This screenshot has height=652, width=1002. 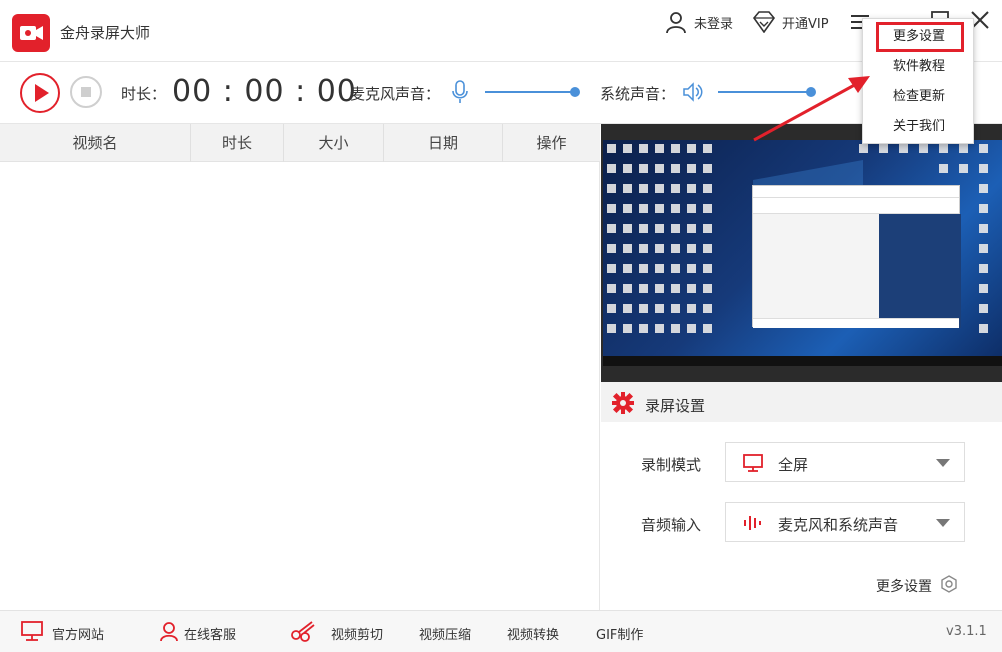 What do you see at coordinates (501, 631) in the screenshot?
I see `footer-bar` at bounding box center [501, 631].